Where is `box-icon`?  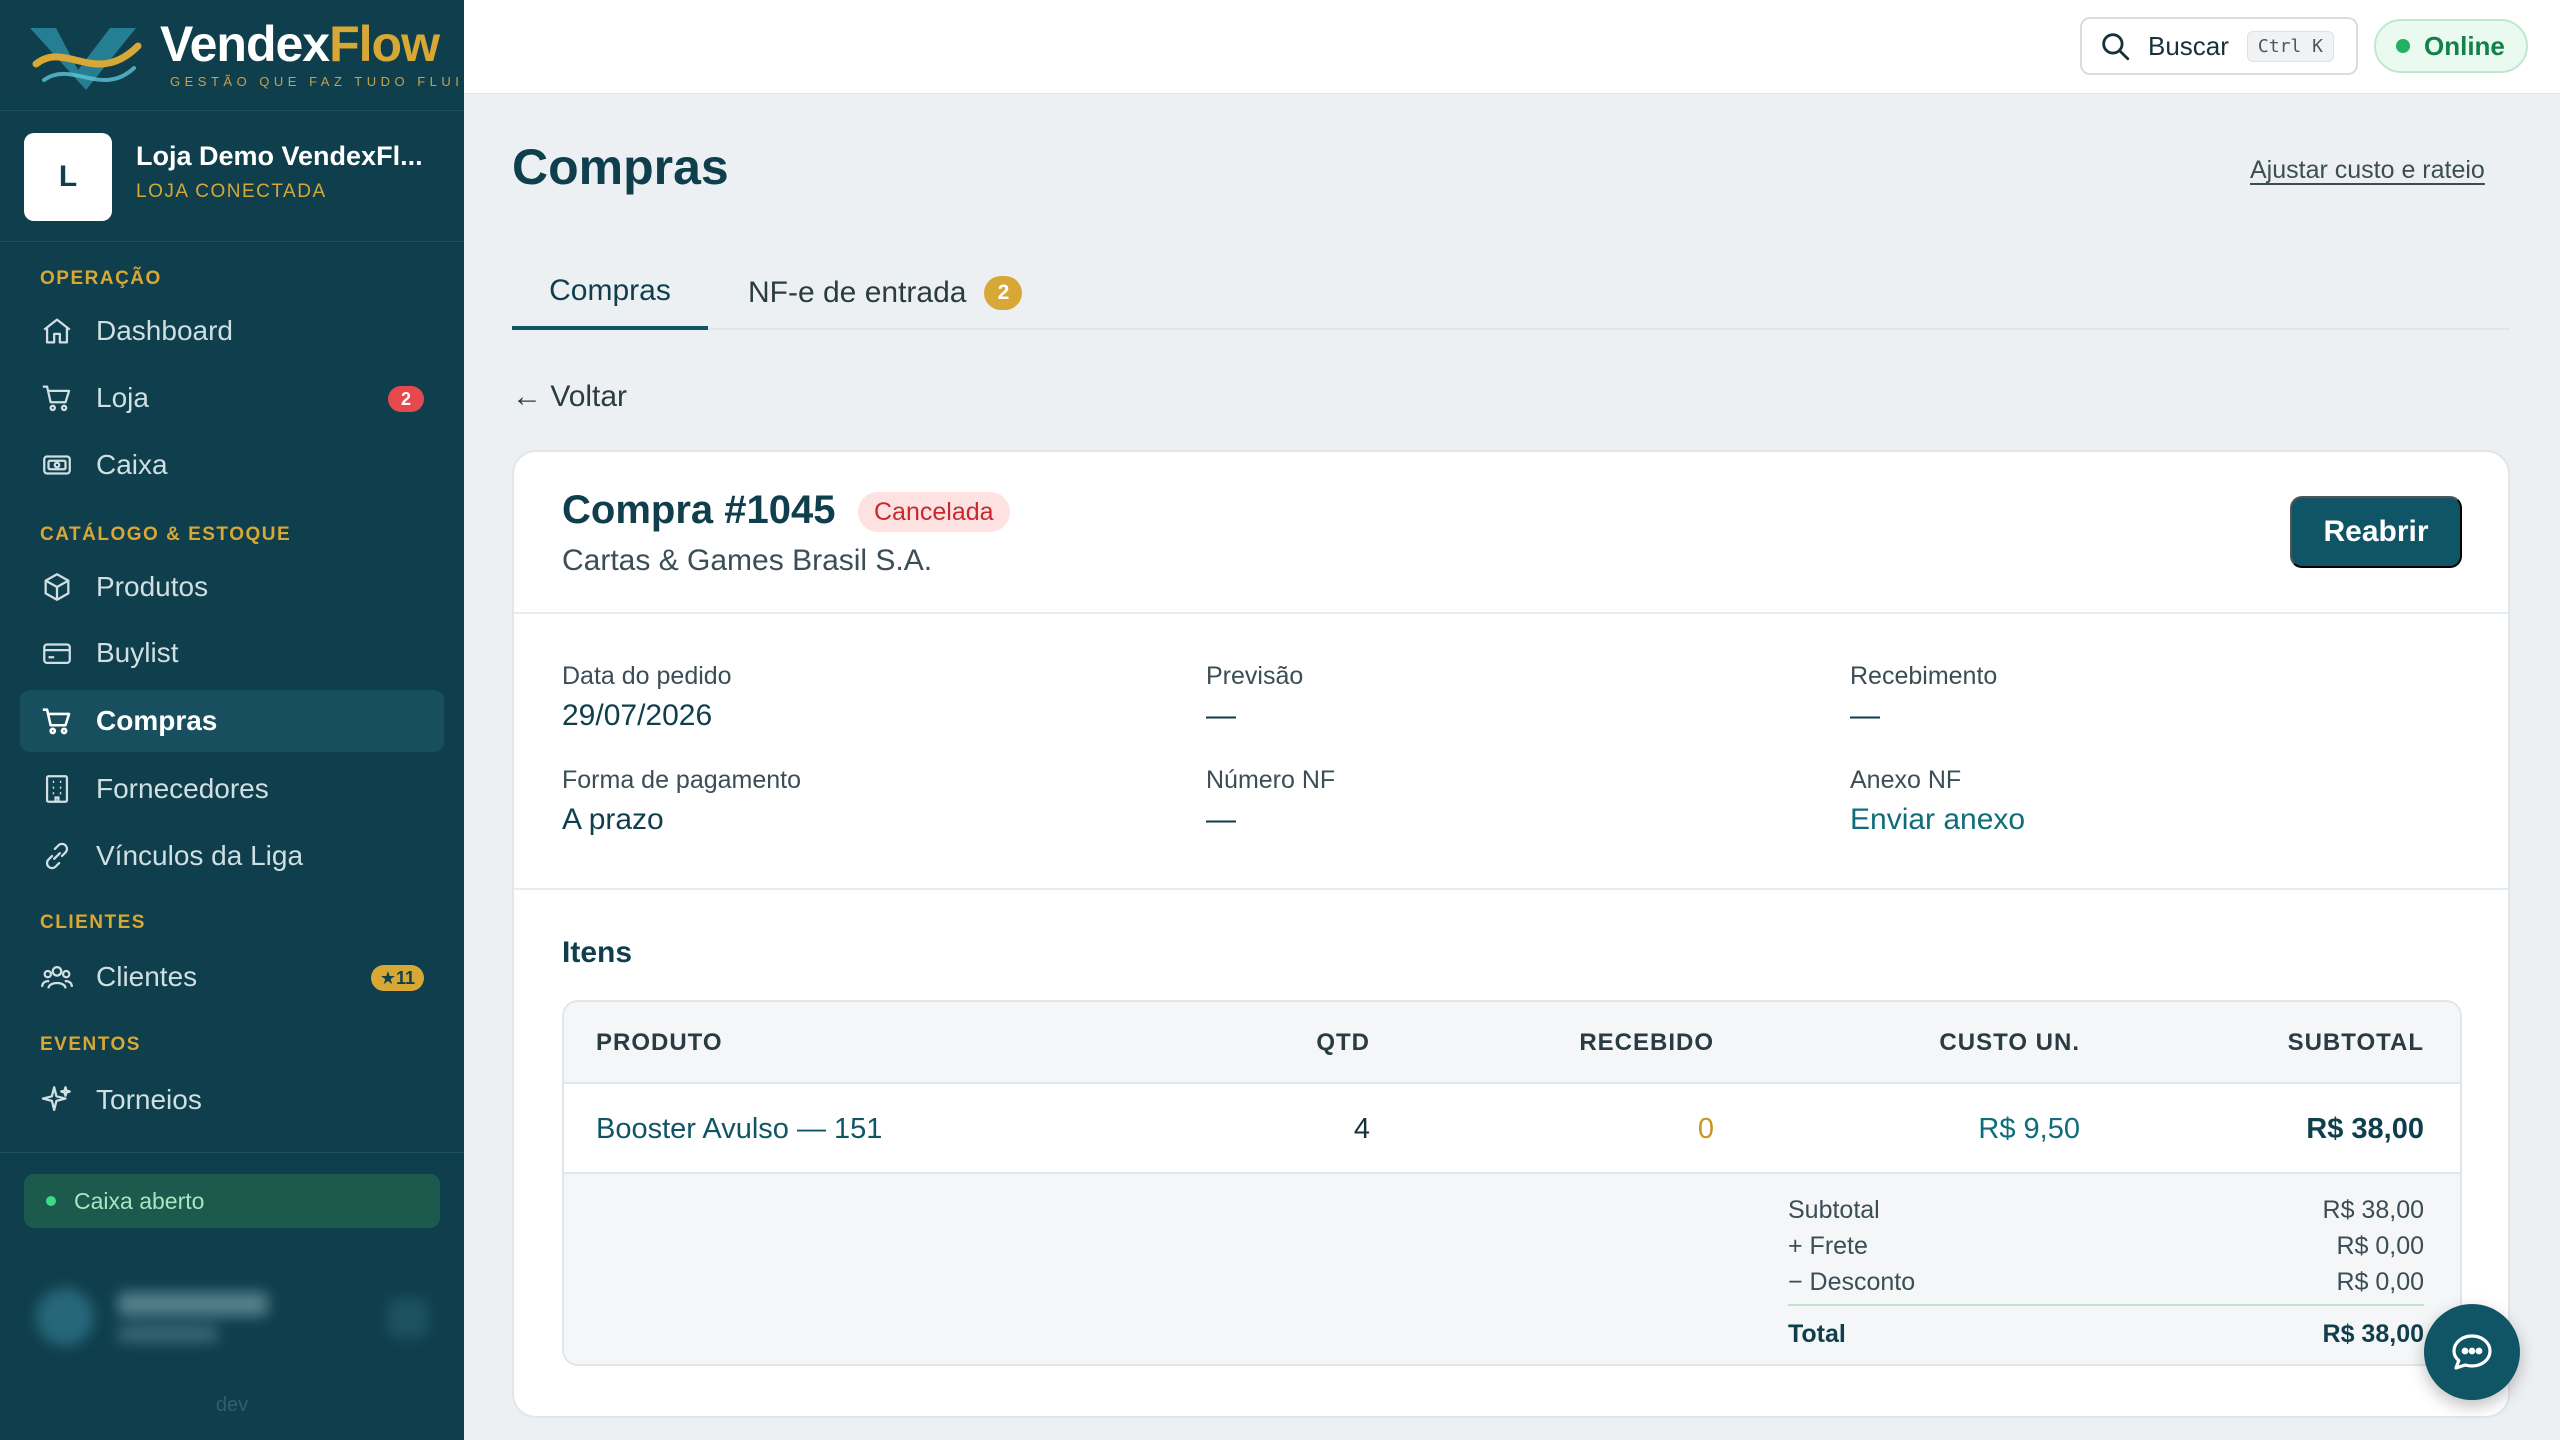 box-icon is located at coordinates (57, 587).